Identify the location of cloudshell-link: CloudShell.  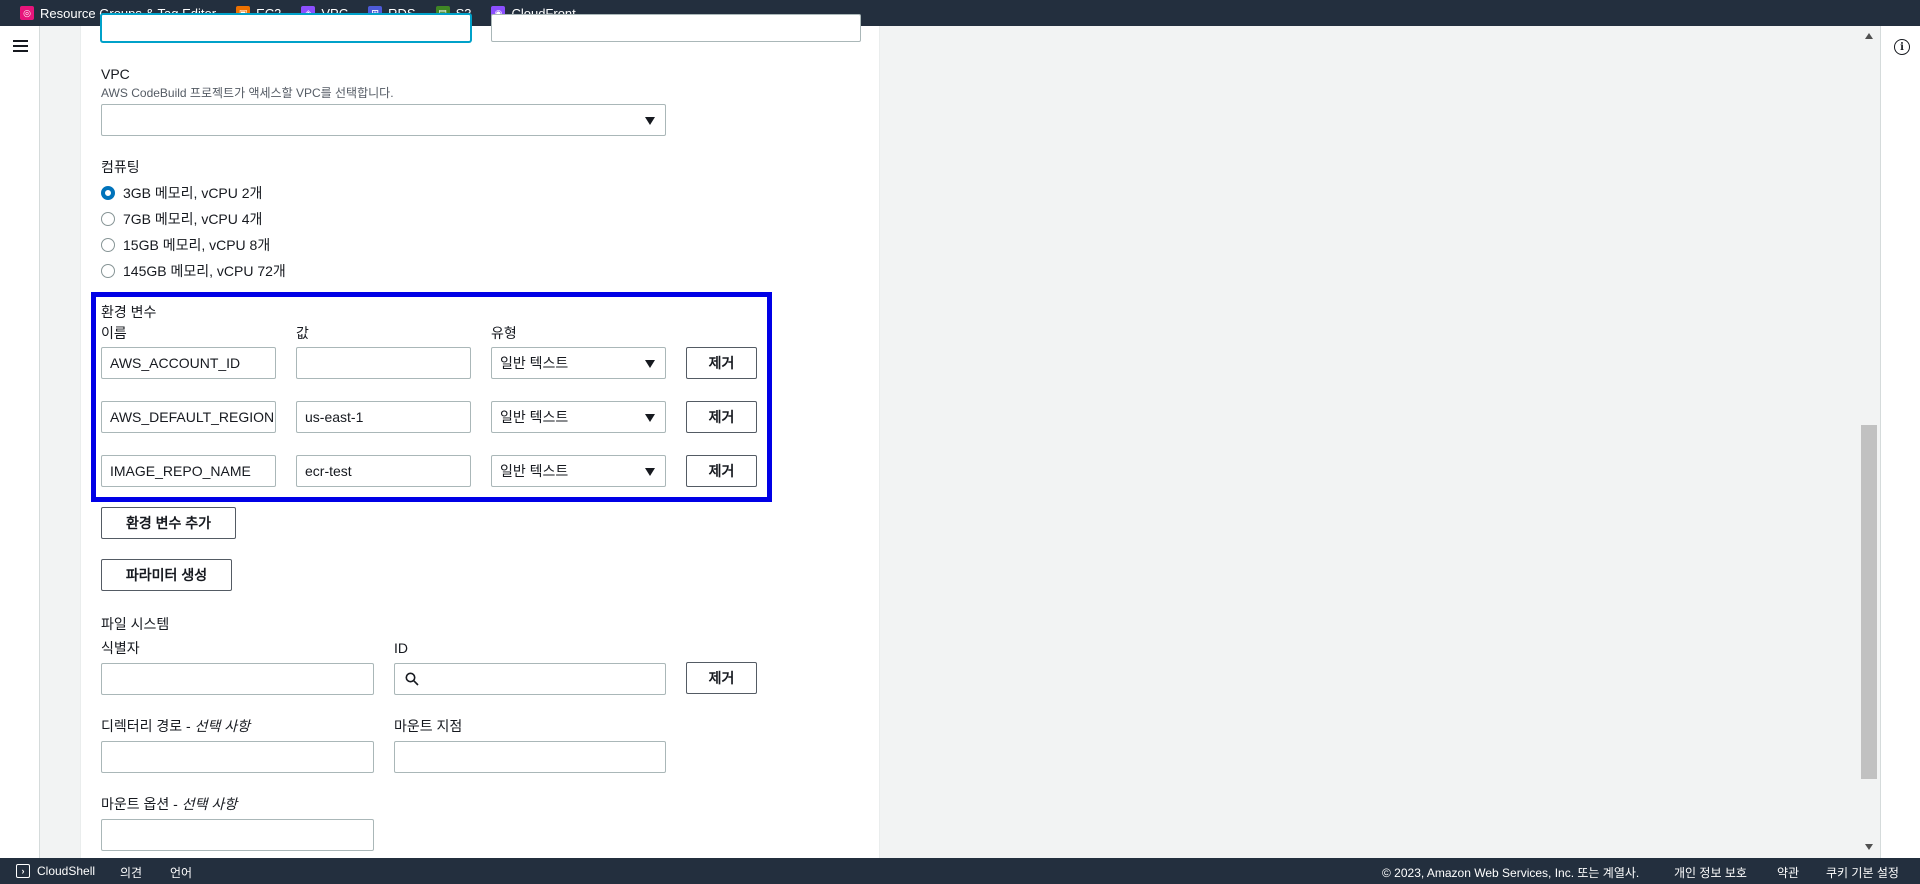
(66, 871).